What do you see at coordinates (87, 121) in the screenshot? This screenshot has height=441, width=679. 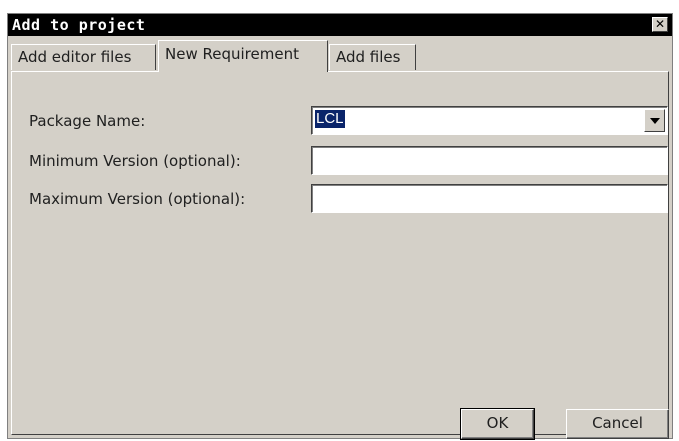 I see `package-name-label: Package Name:` at bounding box center [87, 121].